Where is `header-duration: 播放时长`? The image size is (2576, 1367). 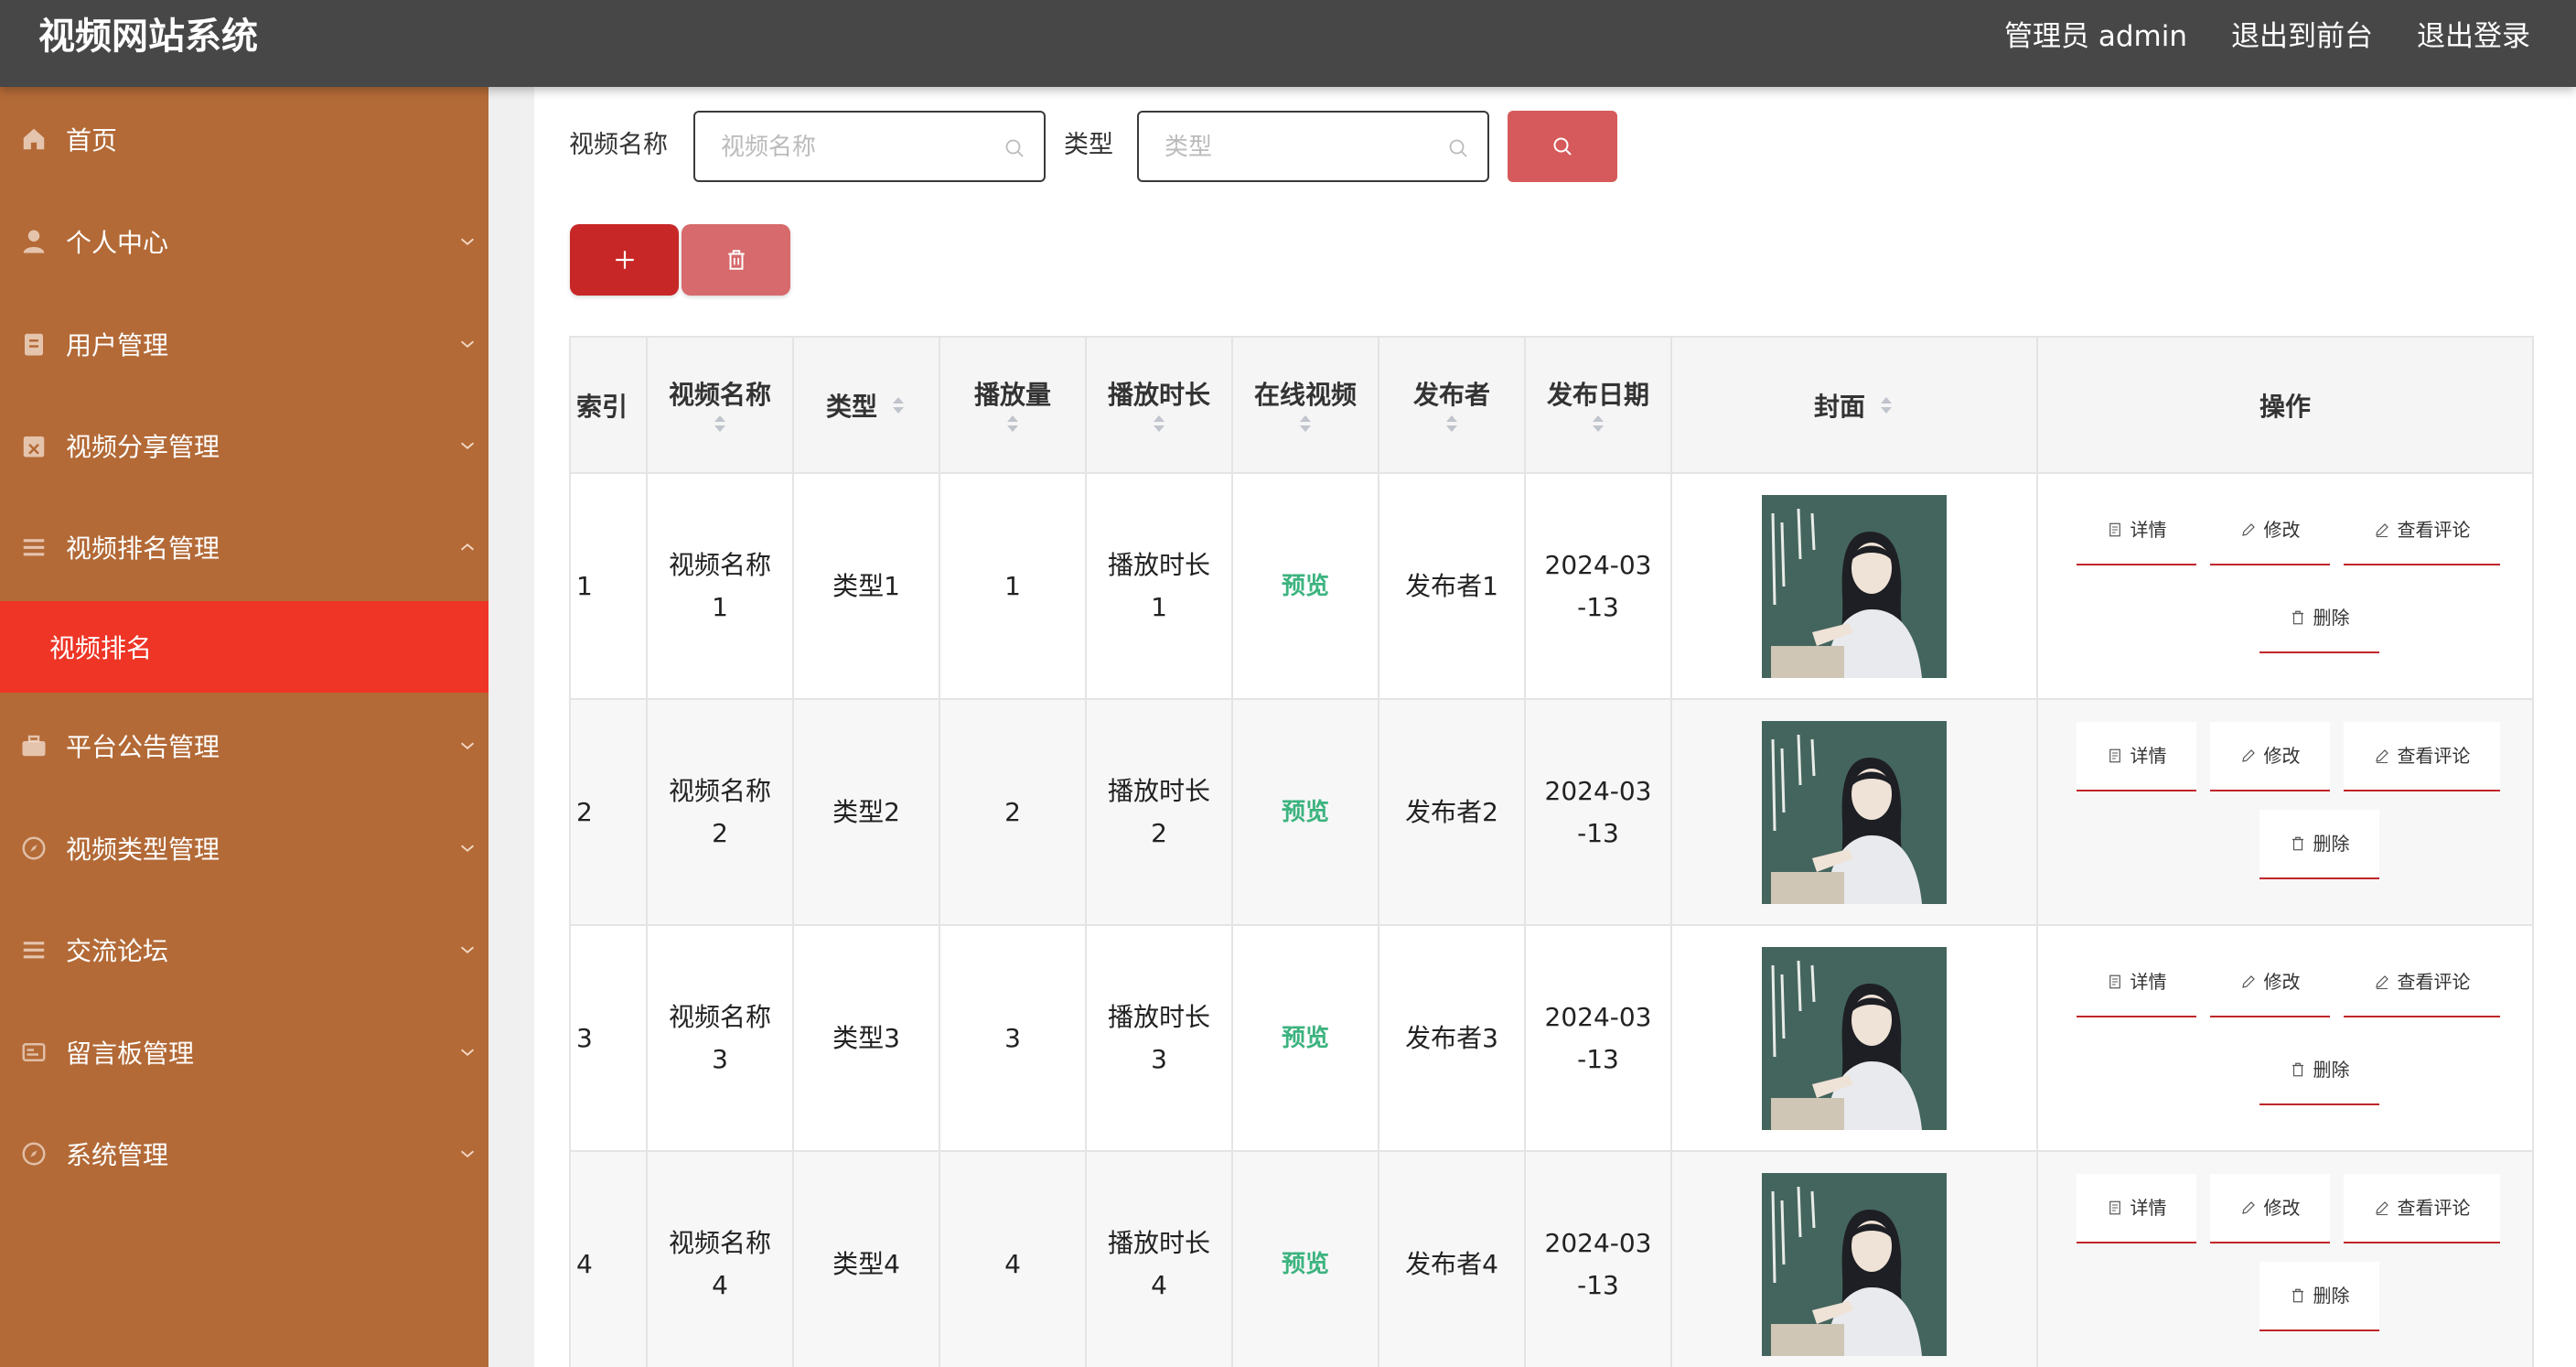 header-duration: 播放时长 is located at coordinates (1159, 405).